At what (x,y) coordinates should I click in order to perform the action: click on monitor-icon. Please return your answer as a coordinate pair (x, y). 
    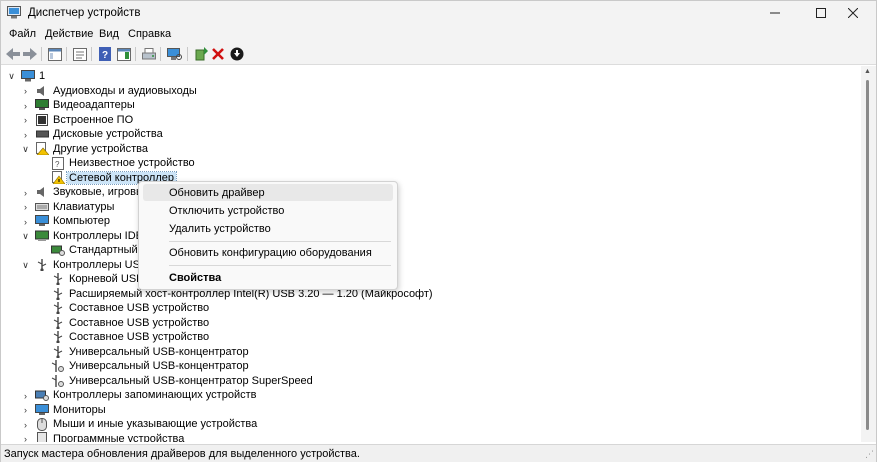
    Looking at the image, I should click on (42, 409).